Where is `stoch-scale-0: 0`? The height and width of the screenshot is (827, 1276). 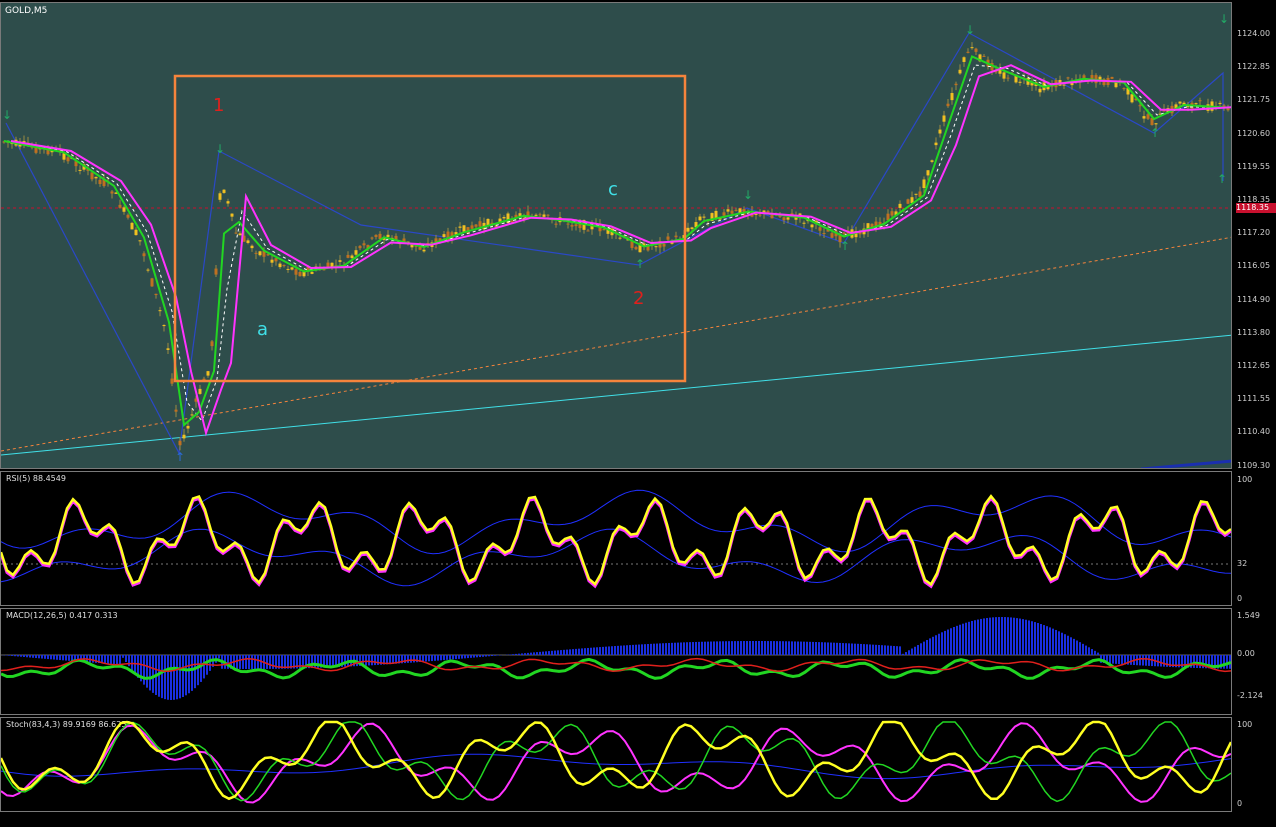 stoch-scale-0: 0 is located at coordinates (1240, 803).